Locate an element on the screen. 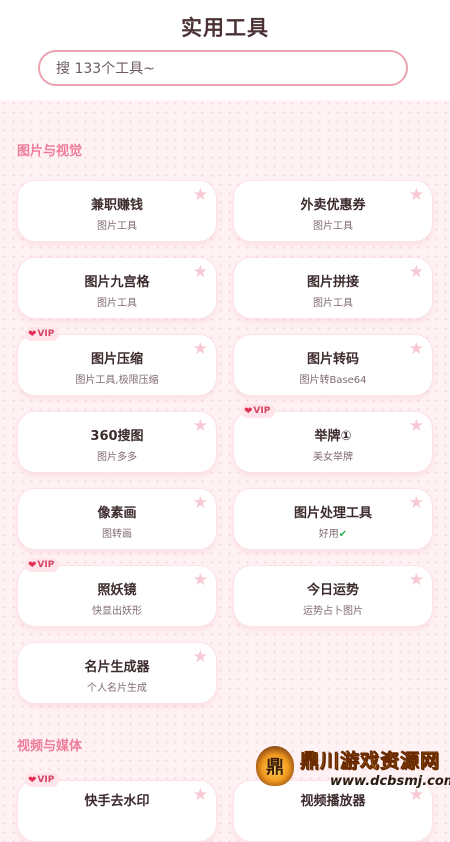 The image size is (450, 842). tool-subtitle: 个人名片生成 is located at coordinates (117, 688).